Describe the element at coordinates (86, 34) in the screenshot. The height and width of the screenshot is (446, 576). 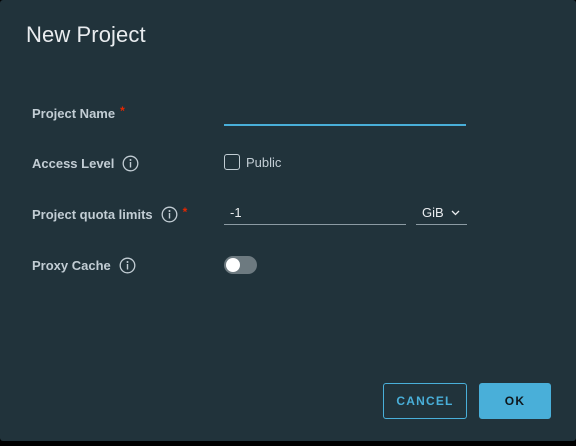
I see `dialog-title: New Project` at that location.